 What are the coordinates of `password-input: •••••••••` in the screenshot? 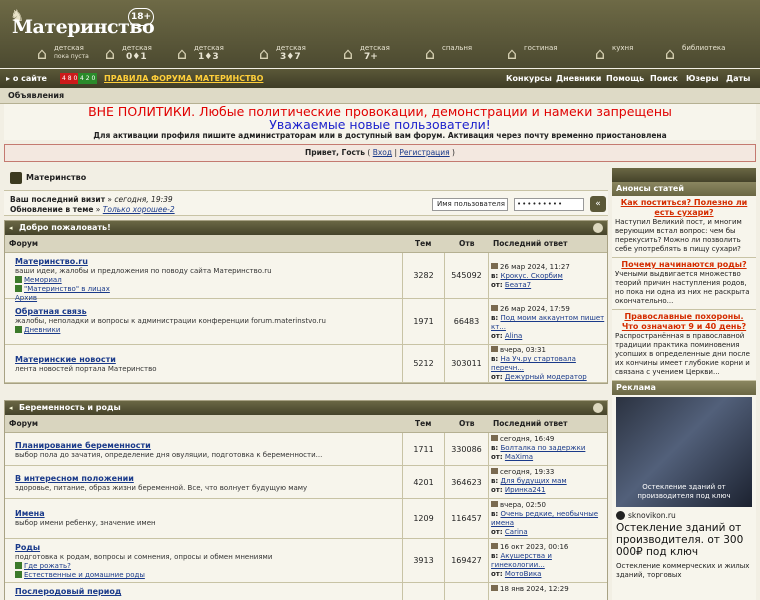 It's located at (549, 204).